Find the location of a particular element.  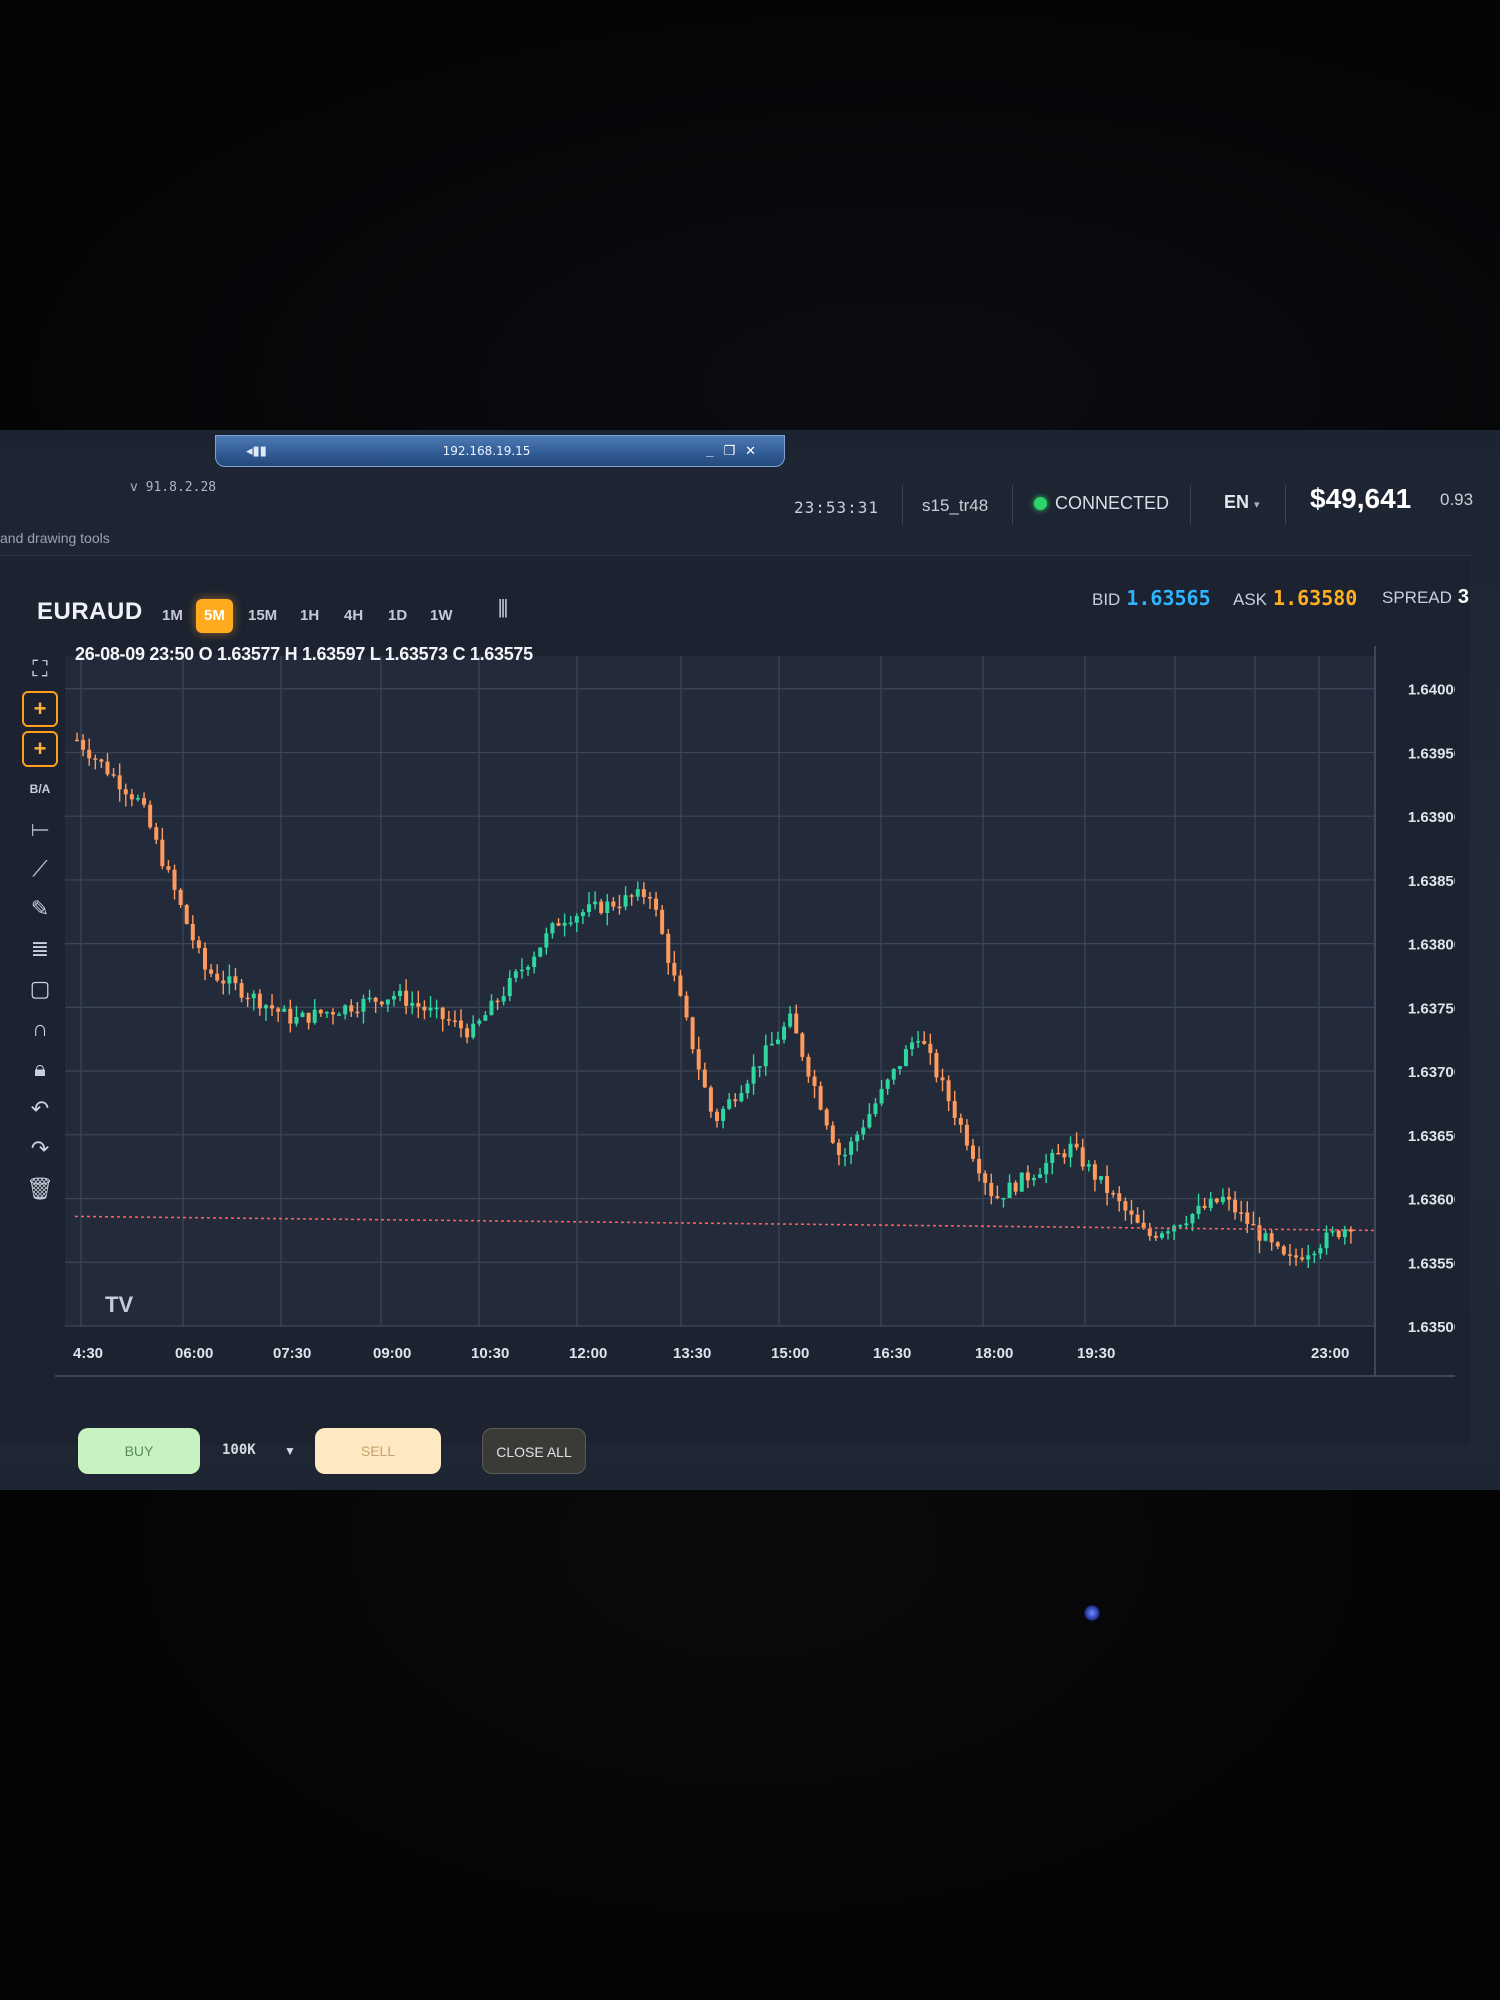

trash-icon: 🗑︎ is located at coordinates (40, 1189).